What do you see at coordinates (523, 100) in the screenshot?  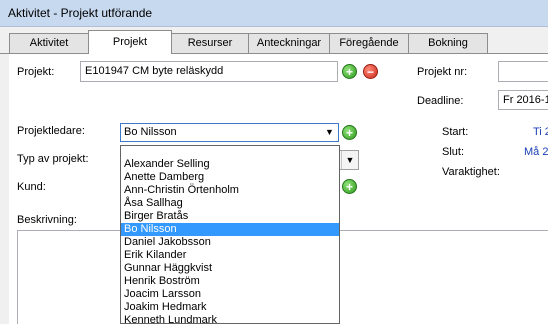 I see `deadline-field: Fr 2016-1` at bounding box center [523, 100].